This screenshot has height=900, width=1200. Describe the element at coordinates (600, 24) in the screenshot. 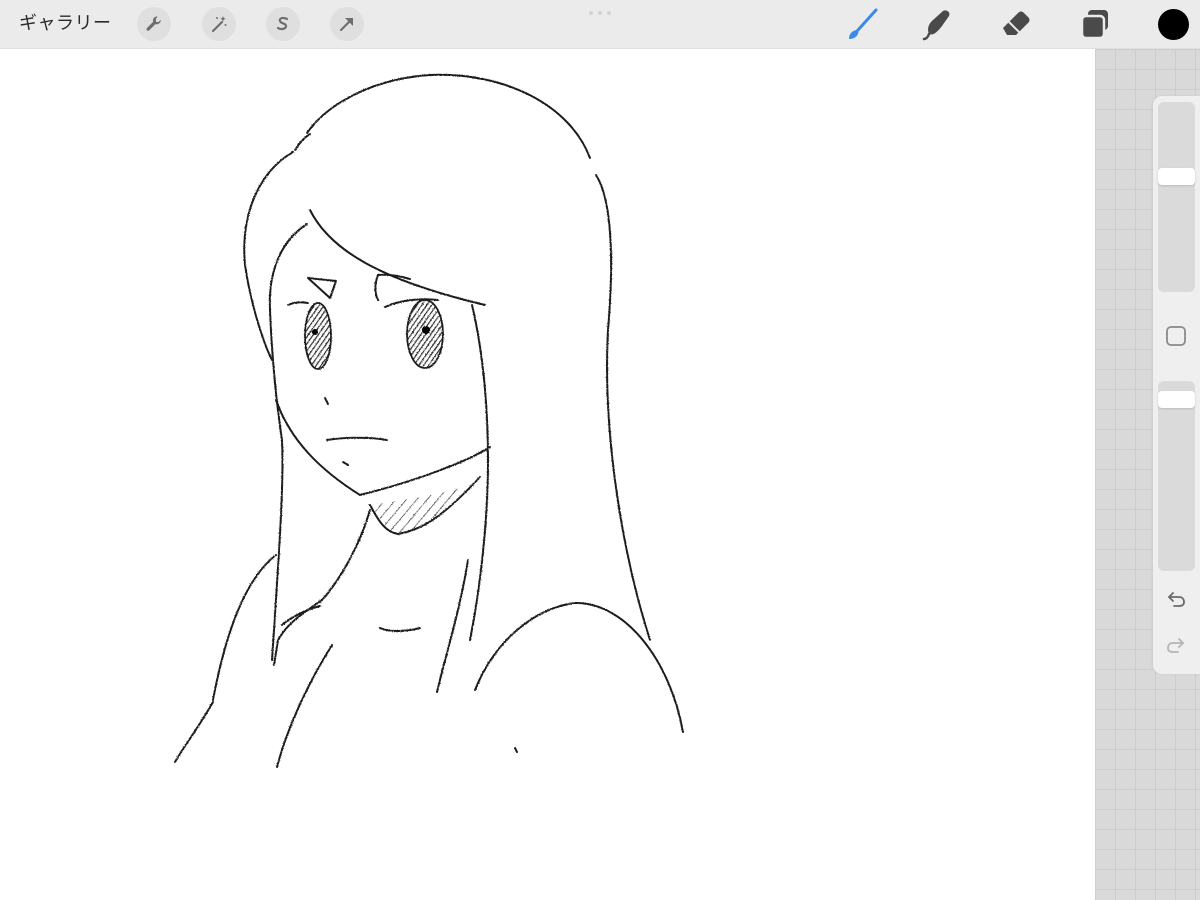

I see `top-toolbar: ギャラリー` at that location.